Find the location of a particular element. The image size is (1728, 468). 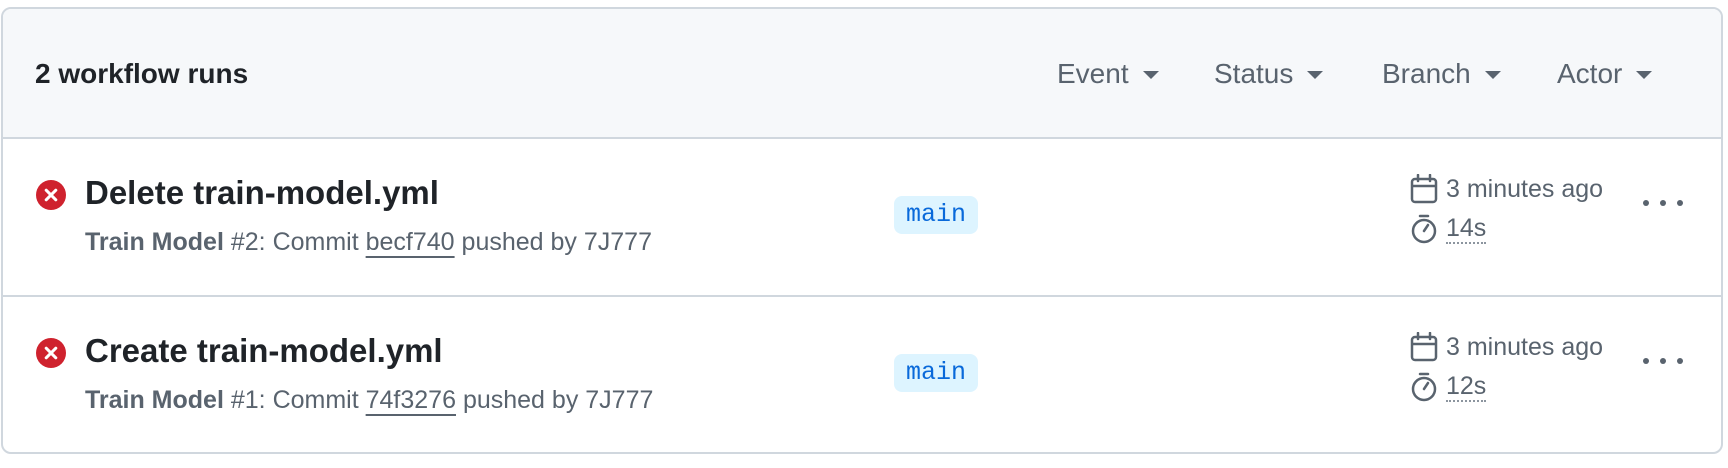

duration: 12s is located at coordinates (1466, 387).